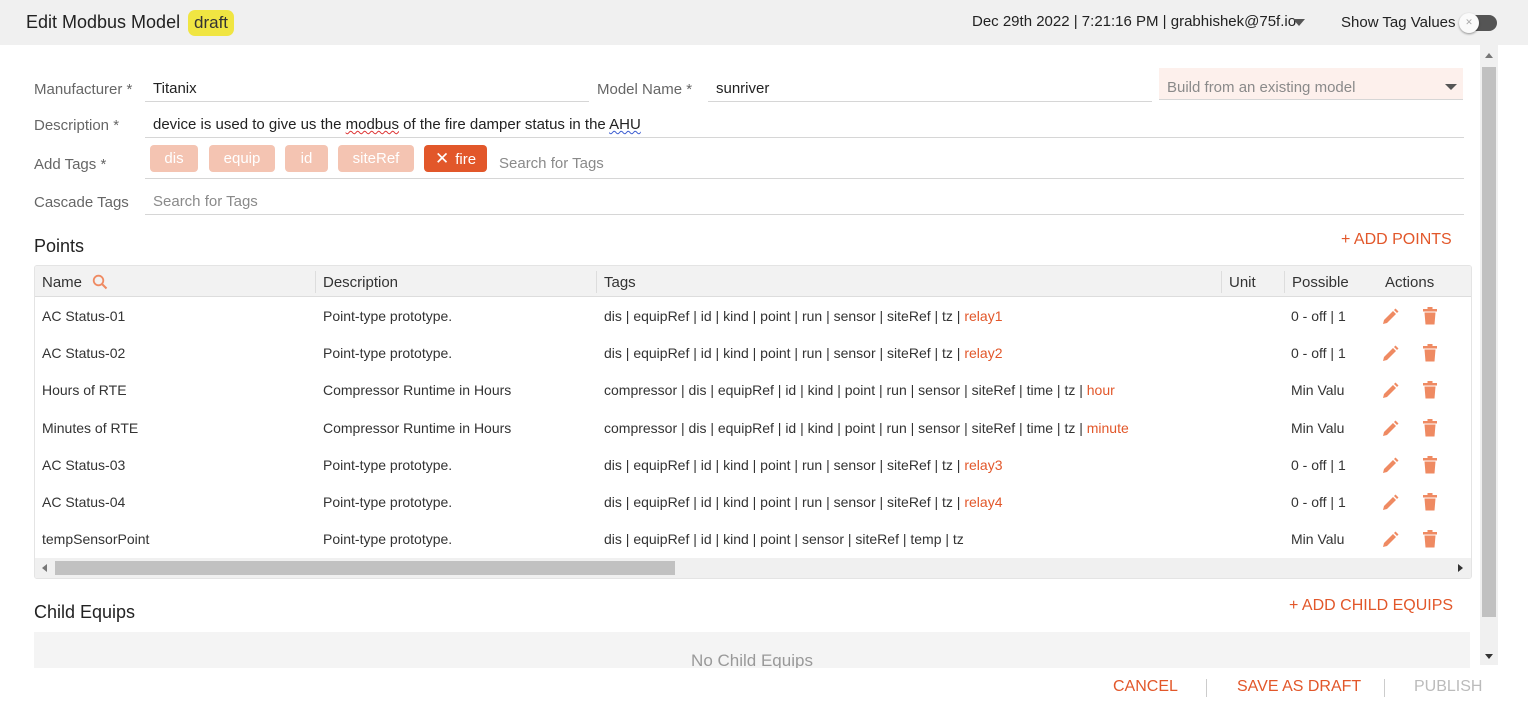 The image size is (1528, 710). I want to click on cascade-tags-search-input: Search for Tags, so click(205, 201).